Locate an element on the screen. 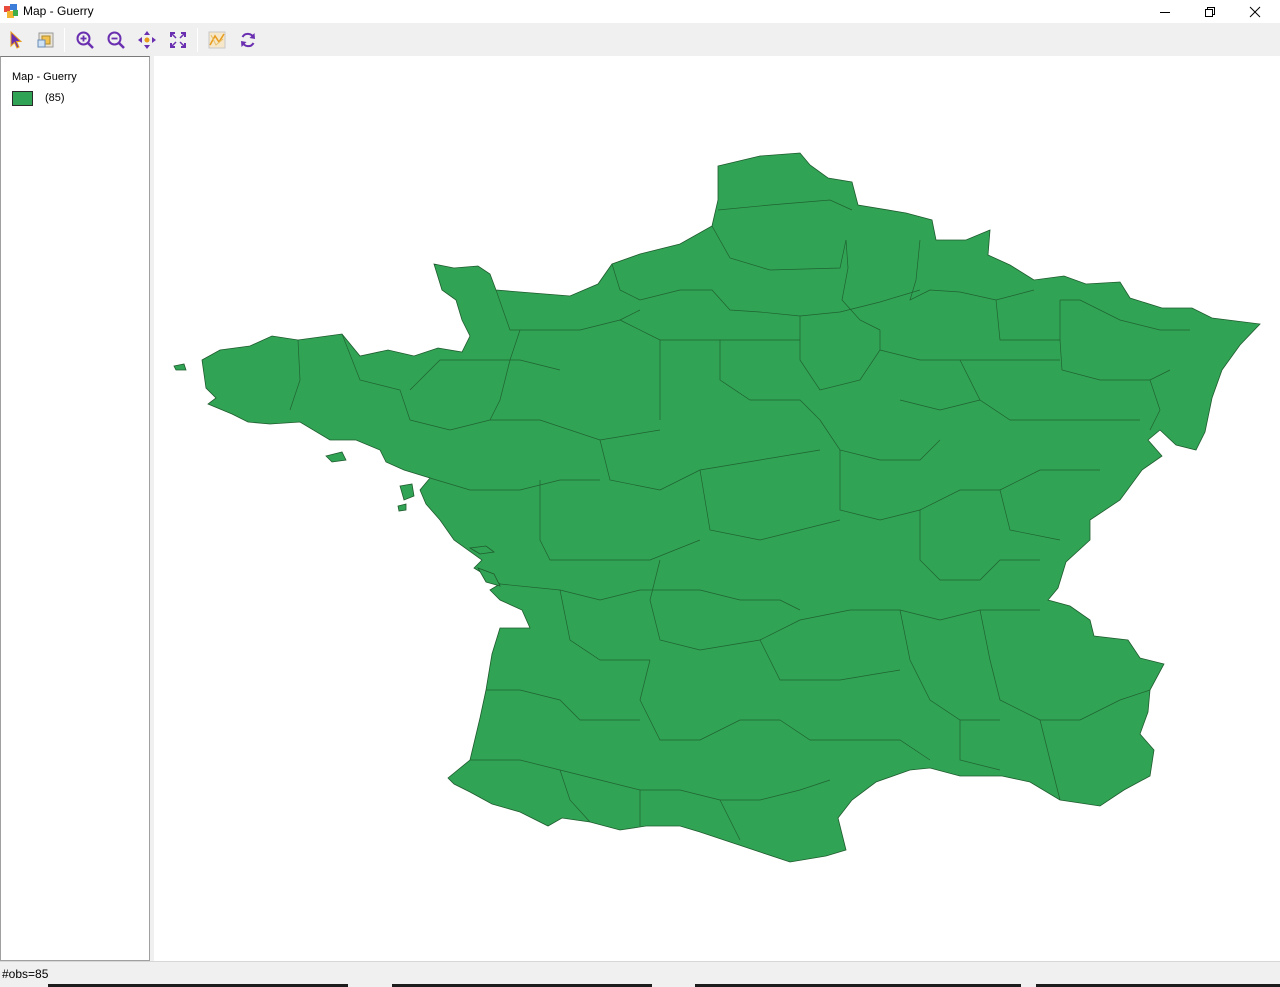 The width and height of the screenshot is (1280, 987). select-tool-button is located at coordinates (16, 40).